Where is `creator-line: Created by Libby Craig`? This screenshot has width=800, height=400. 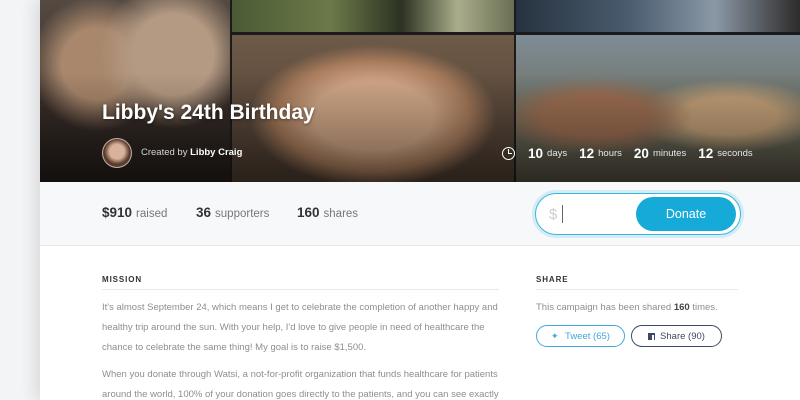
creator-line: Created by Libby Craig is located at coordinates (191, 152).